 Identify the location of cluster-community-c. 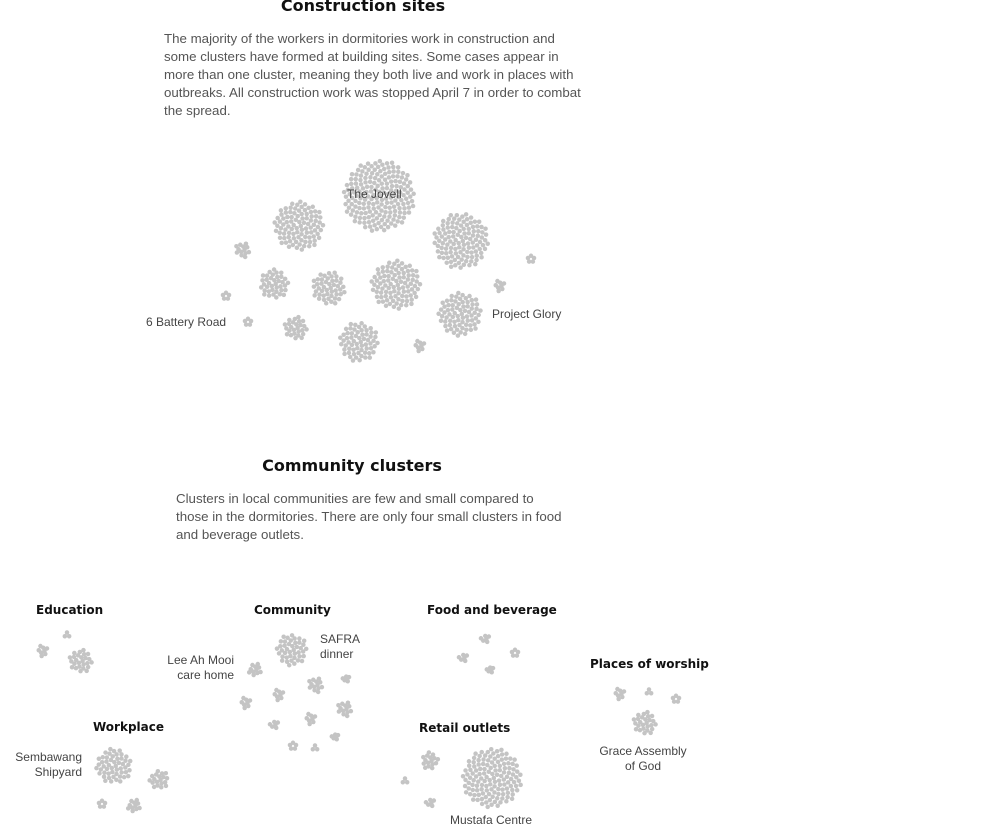
(279, 695).